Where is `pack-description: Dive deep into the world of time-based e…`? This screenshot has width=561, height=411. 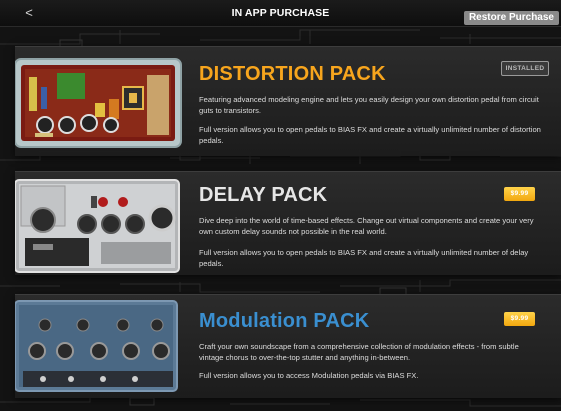 pack-description: Dive deep into the world of time-based e… is located at coordinates (366, 226).